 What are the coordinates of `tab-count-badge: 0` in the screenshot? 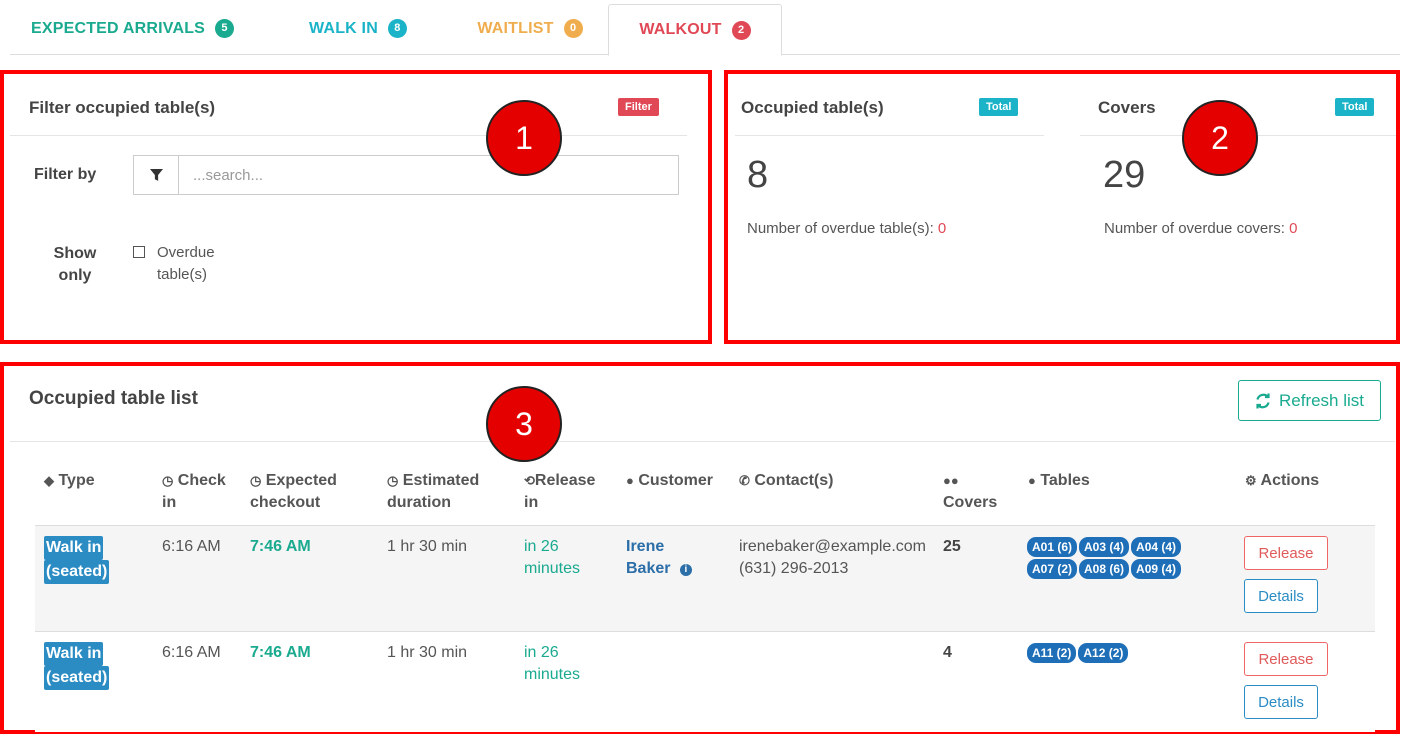 It's located at (573, 28).